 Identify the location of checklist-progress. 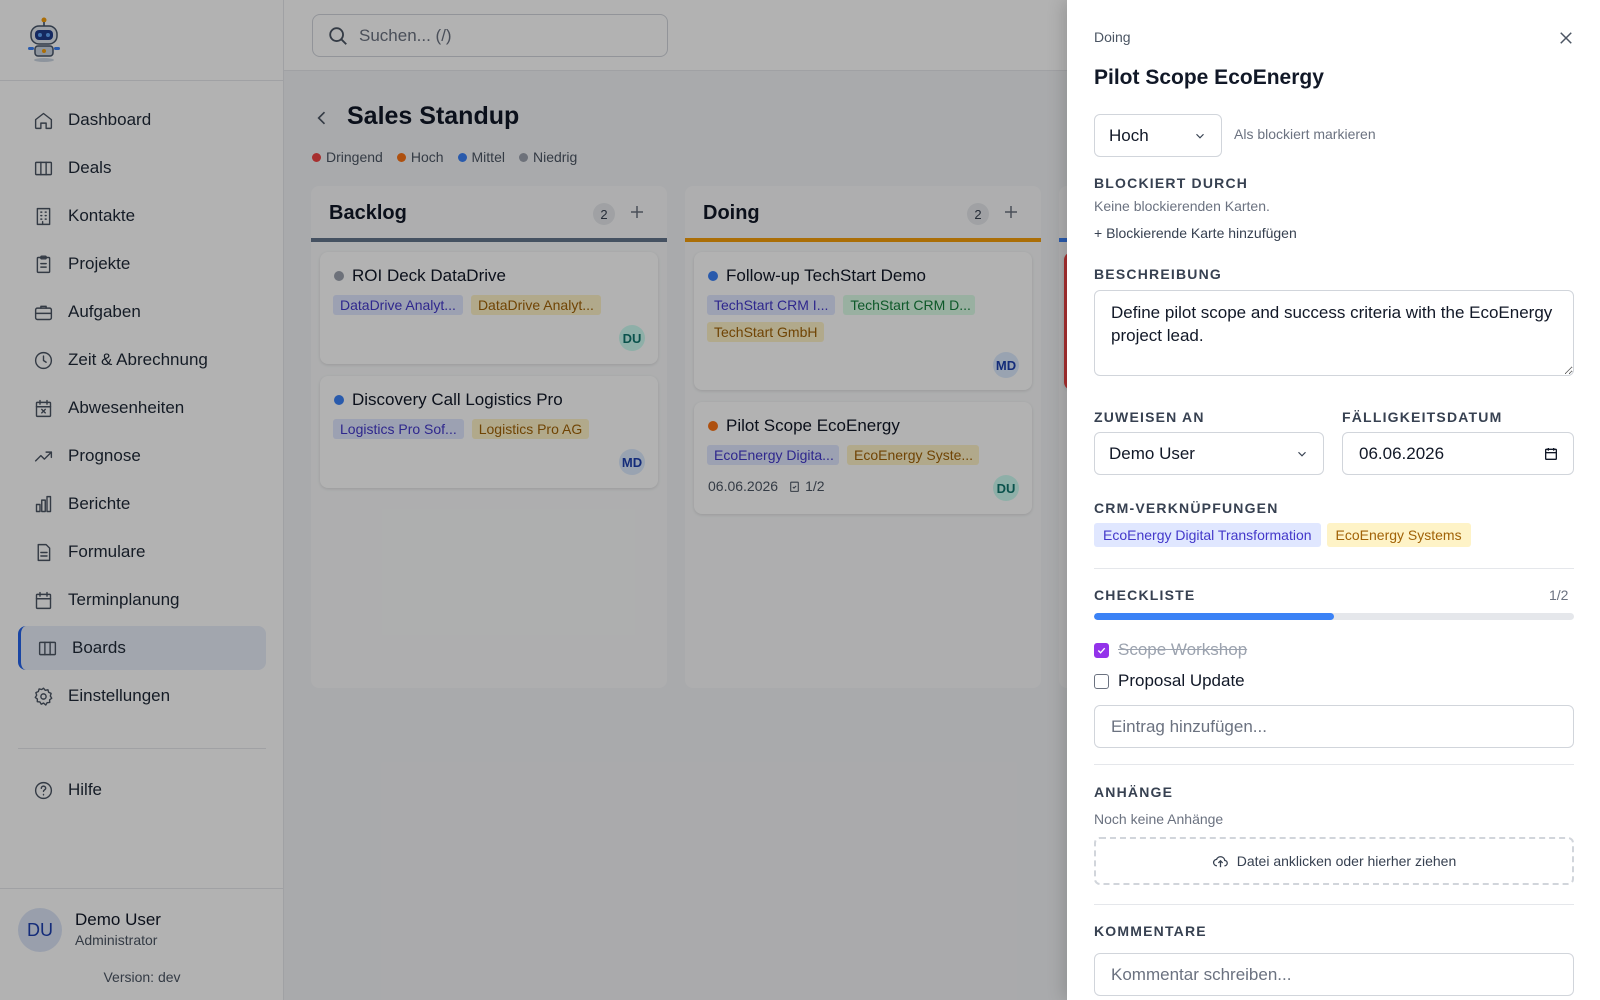
(1334, 616).